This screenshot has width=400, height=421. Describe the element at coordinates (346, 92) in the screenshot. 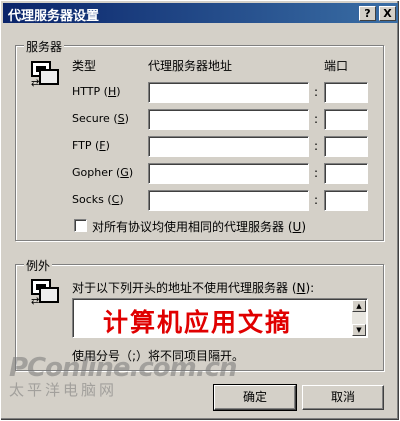

I see `http-port-input` at that location.